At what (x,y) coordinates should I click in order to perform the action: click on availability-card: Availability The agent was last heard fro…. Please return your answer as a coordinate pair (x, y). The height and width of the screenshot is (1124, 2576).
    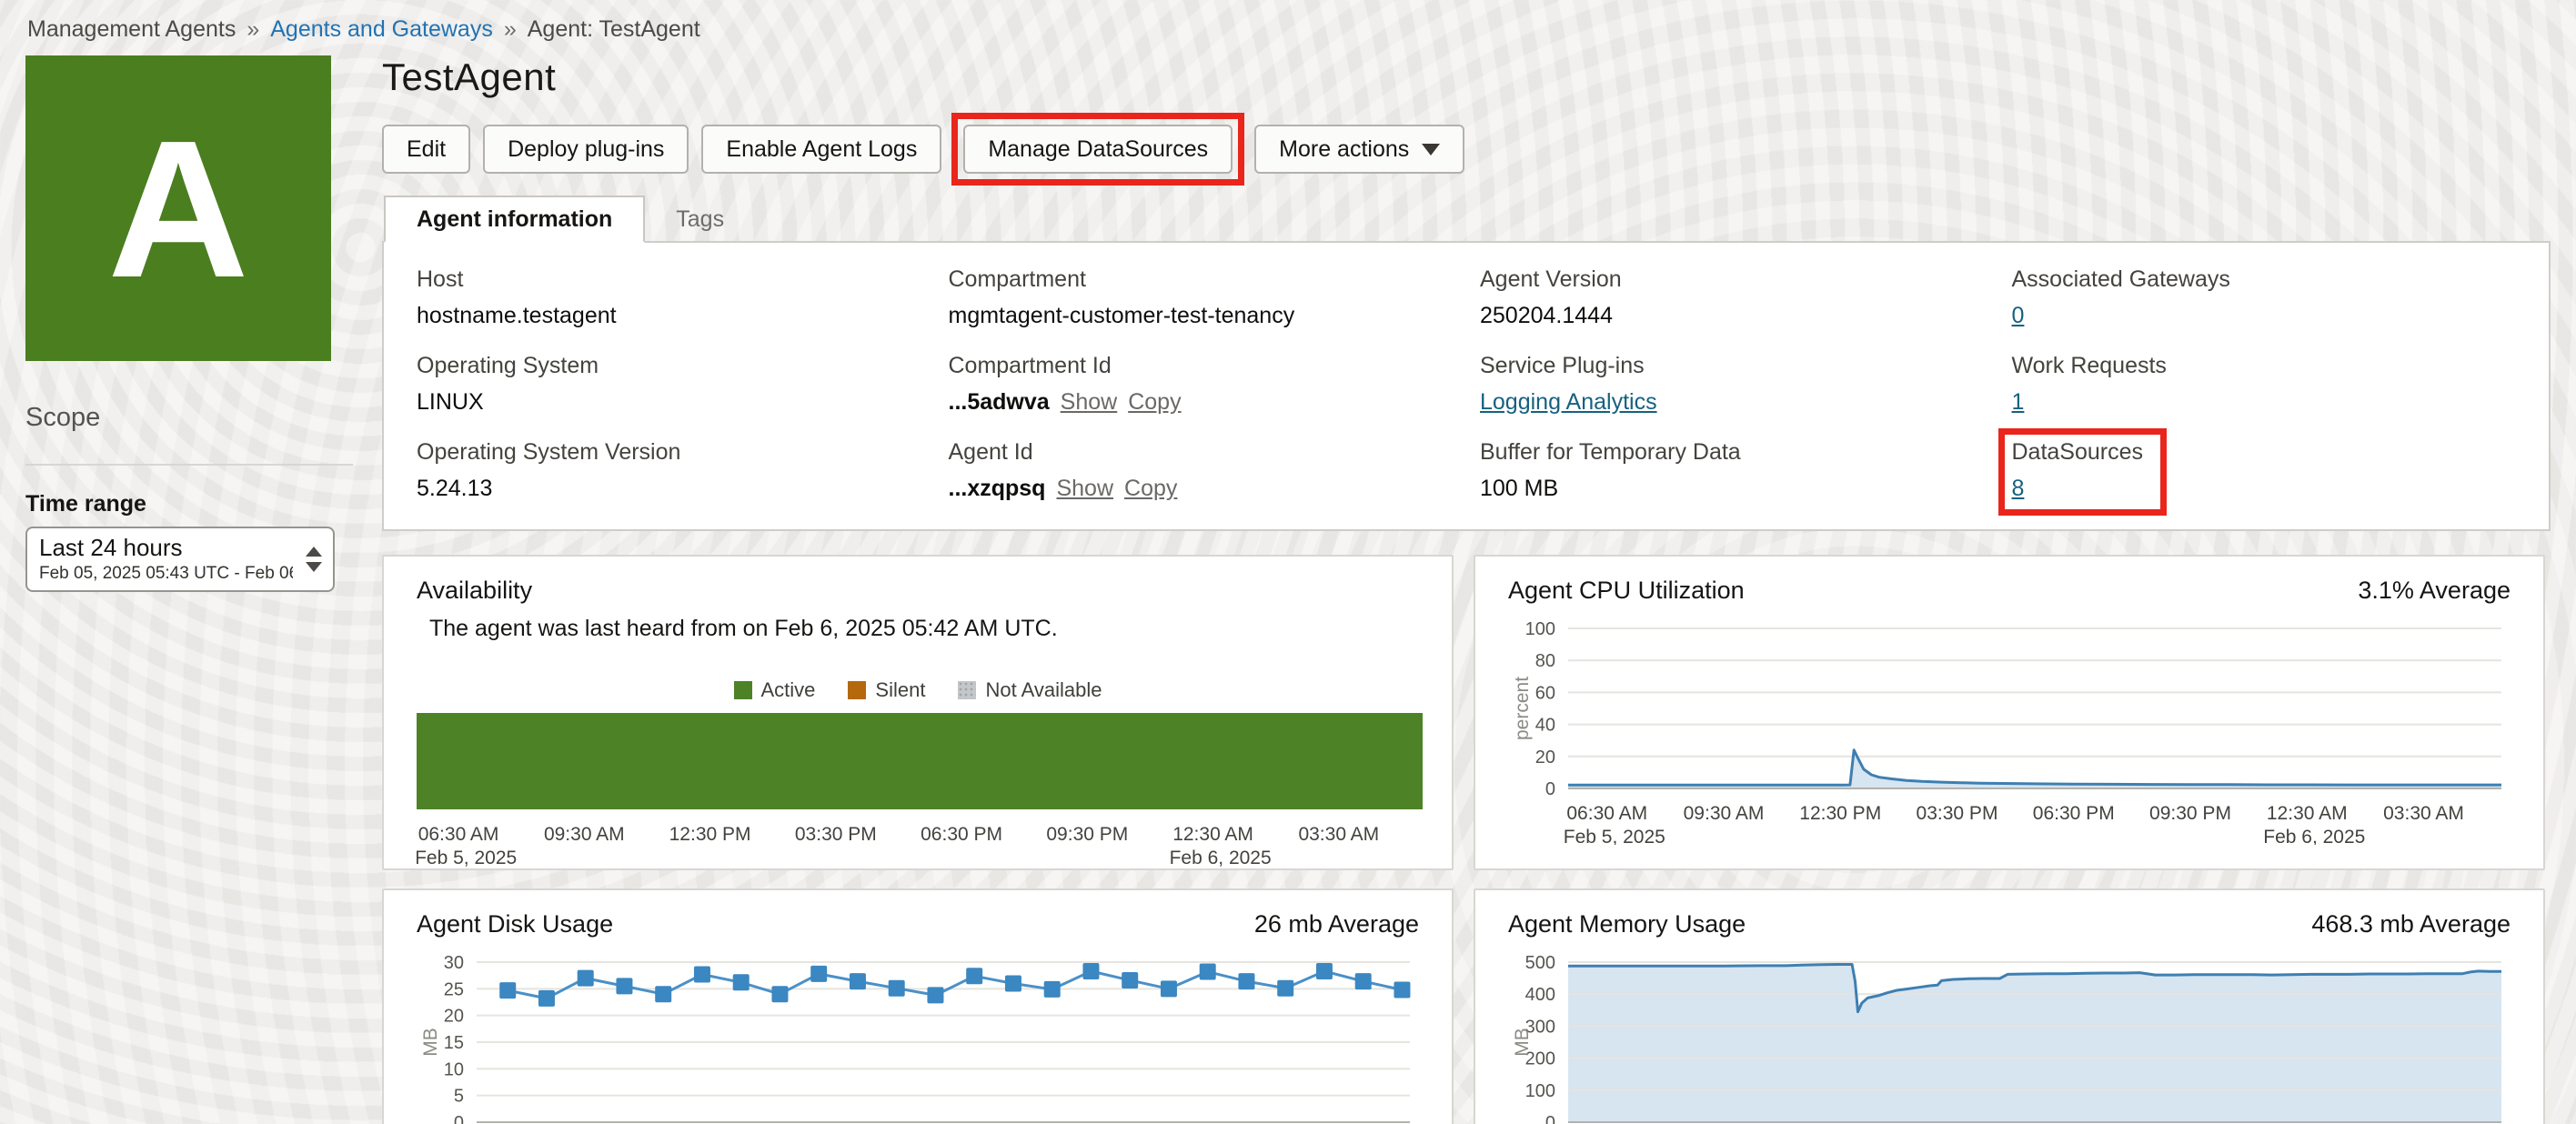
    Looking at the image, I should click on (918, 712).